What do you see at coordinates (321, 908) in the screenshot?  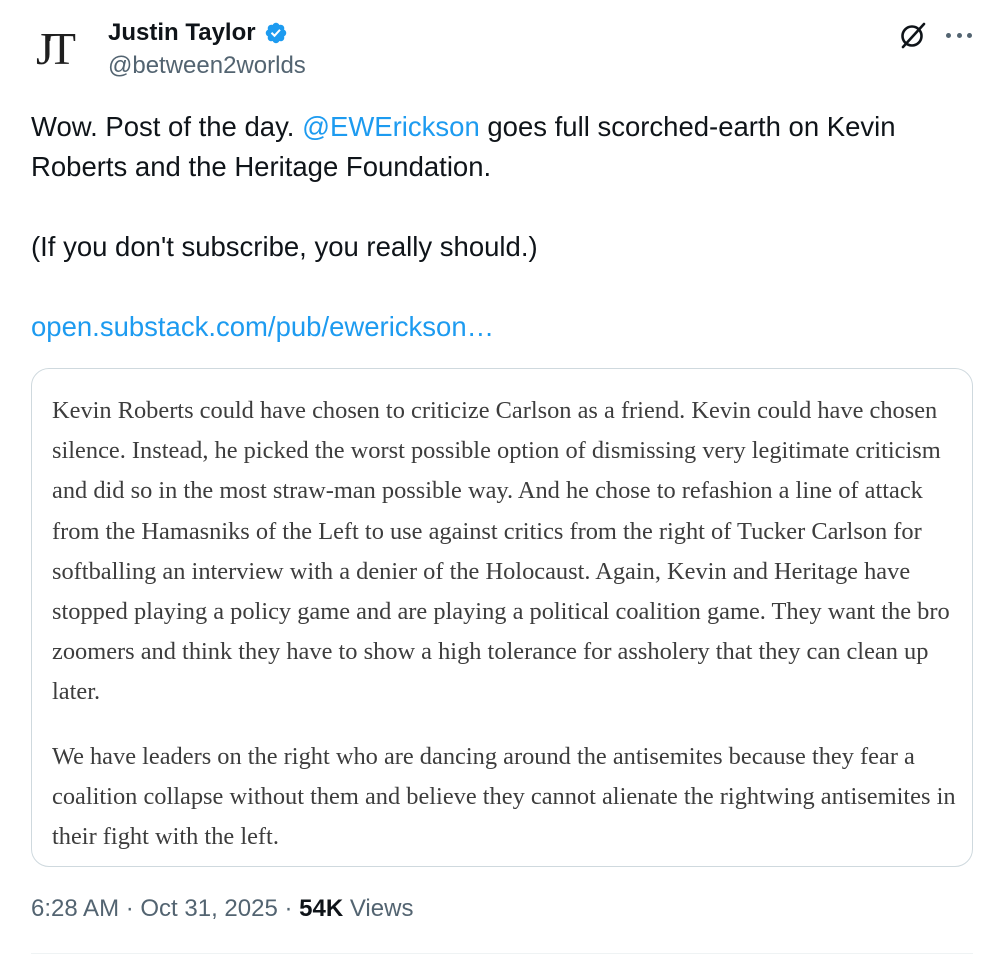 I see `views-count: 54K` at bounding box center [321, 908].